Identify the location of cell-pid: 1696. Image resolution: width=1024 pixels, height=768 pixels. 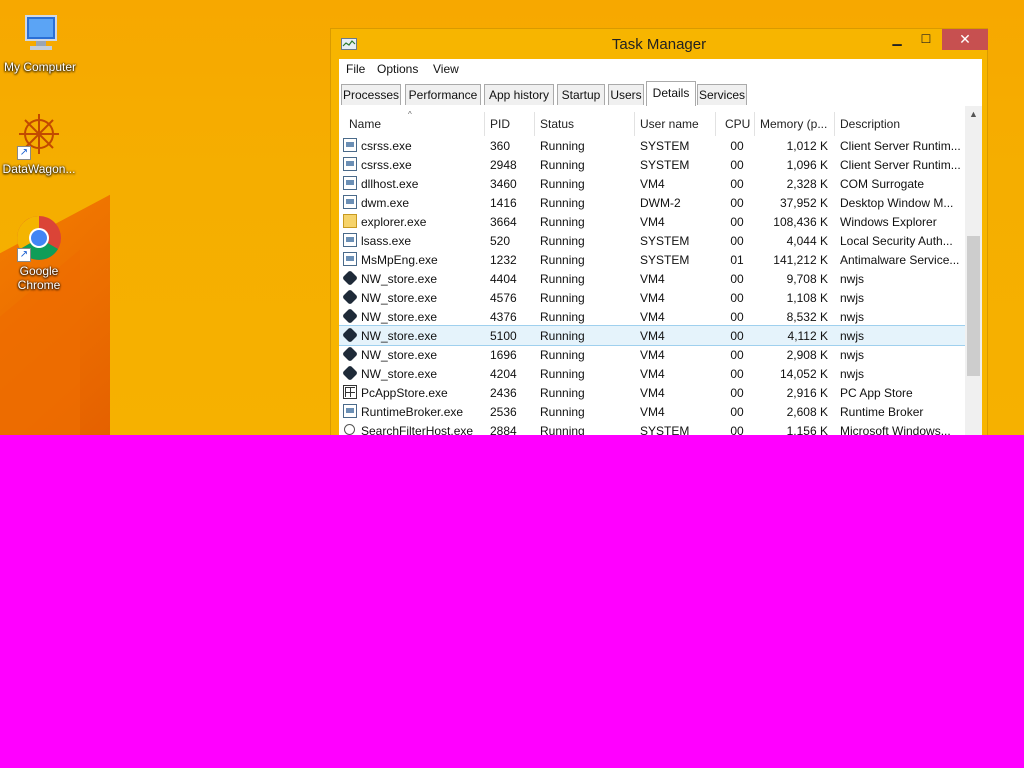
(503, 355).